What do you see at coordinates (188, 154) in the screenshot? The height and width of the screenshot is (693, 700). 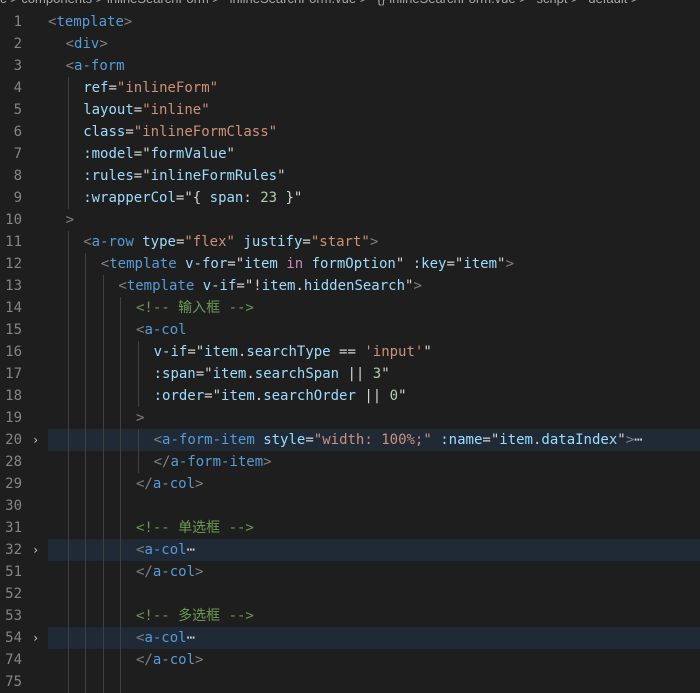 I see `code-token: formValue` at bounding box center [188, 154].